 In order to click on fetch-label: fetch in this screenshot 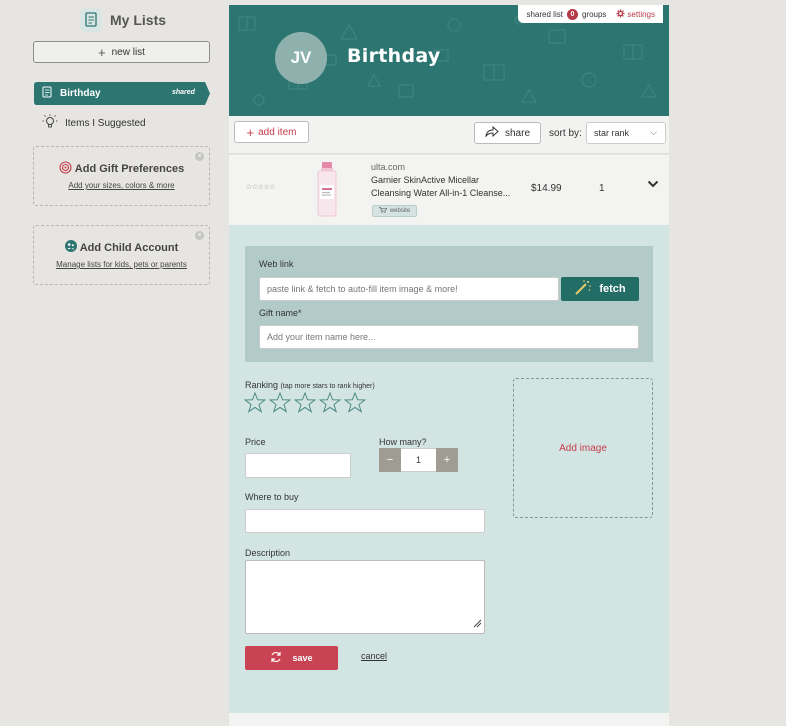, I will do `click(612, 289)`.